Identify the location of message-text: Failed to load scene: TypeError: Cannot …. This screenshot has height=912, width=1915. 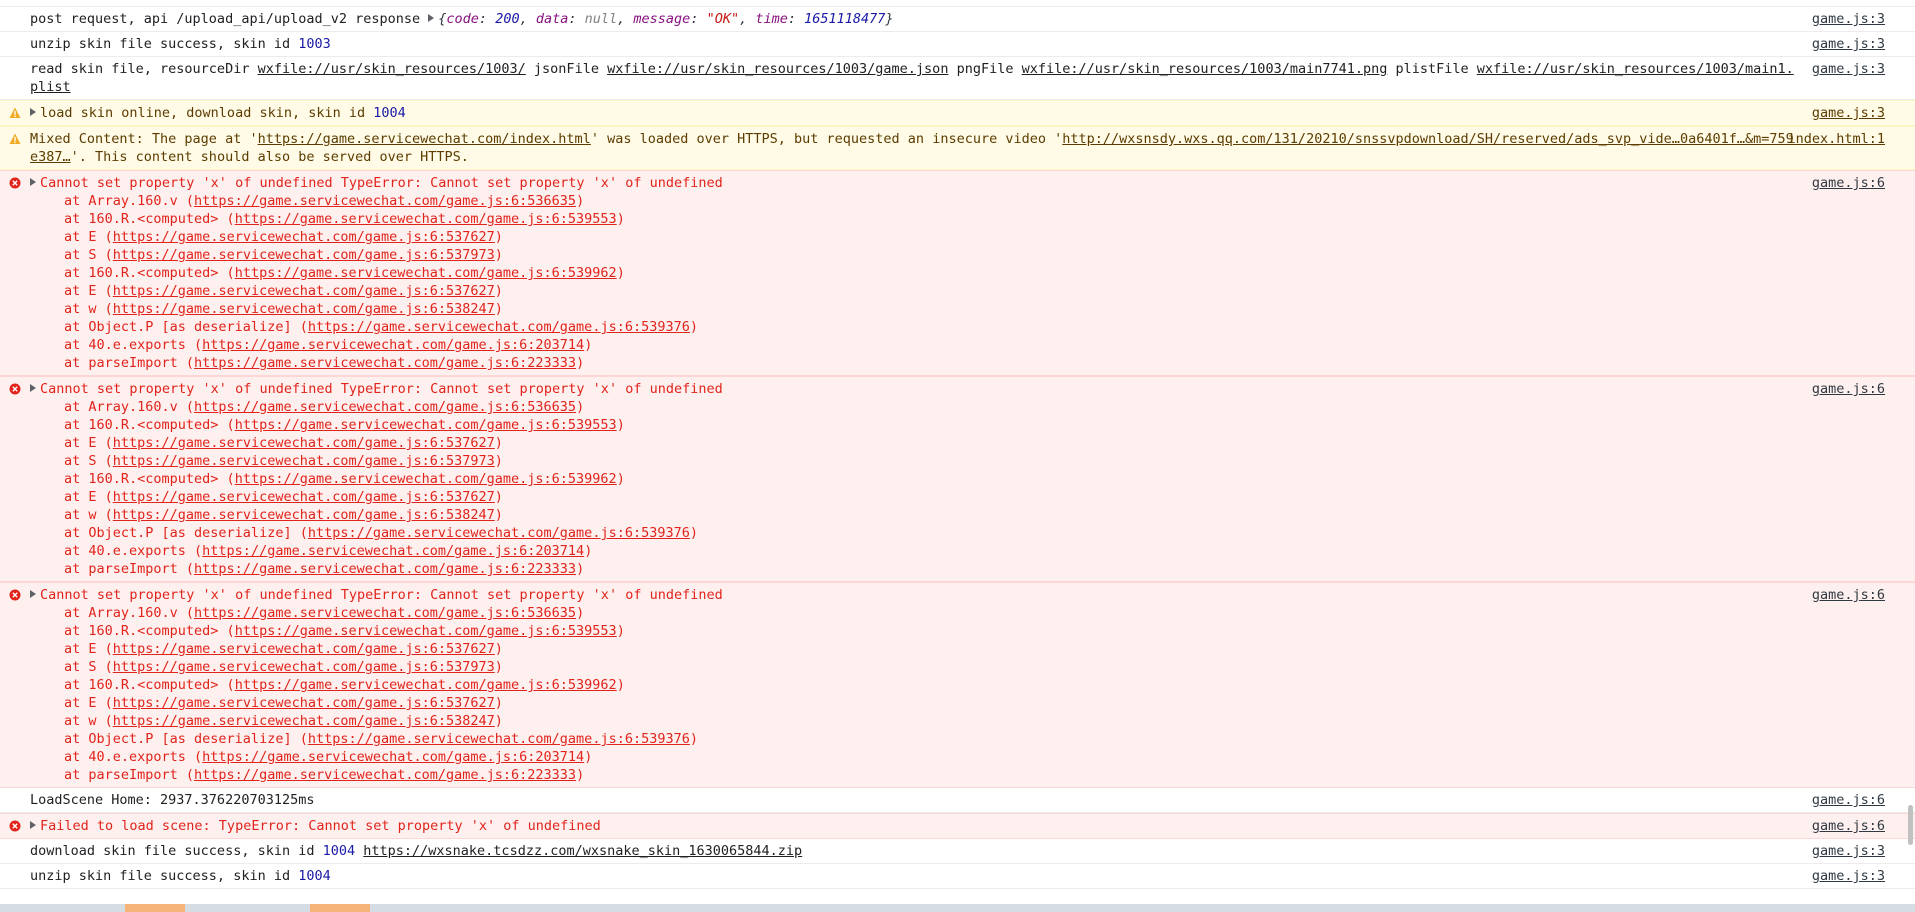
(915, 826).